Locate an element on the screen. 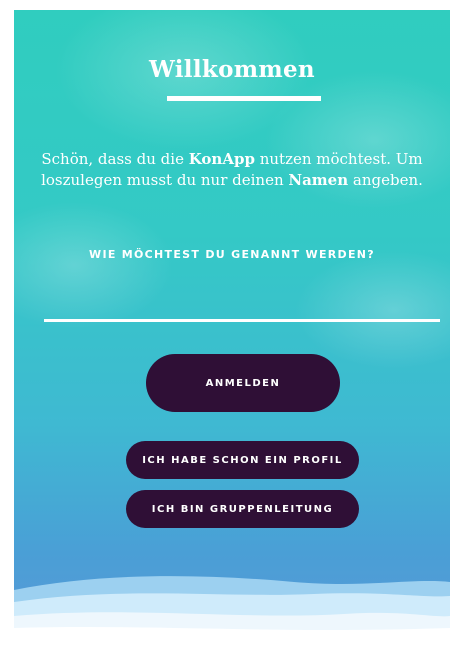 This screenshot has height=648, width=464. login-button: ANMELDEN is located at coordinates (243, 383).